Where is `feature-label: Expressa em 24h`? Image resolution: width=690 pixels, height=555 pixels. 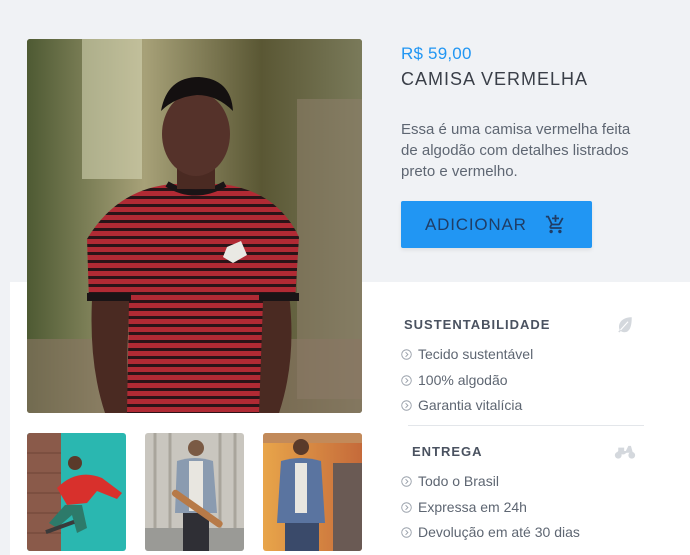
feature-label: Expressa em 24h is located at coordinates (472, 507).